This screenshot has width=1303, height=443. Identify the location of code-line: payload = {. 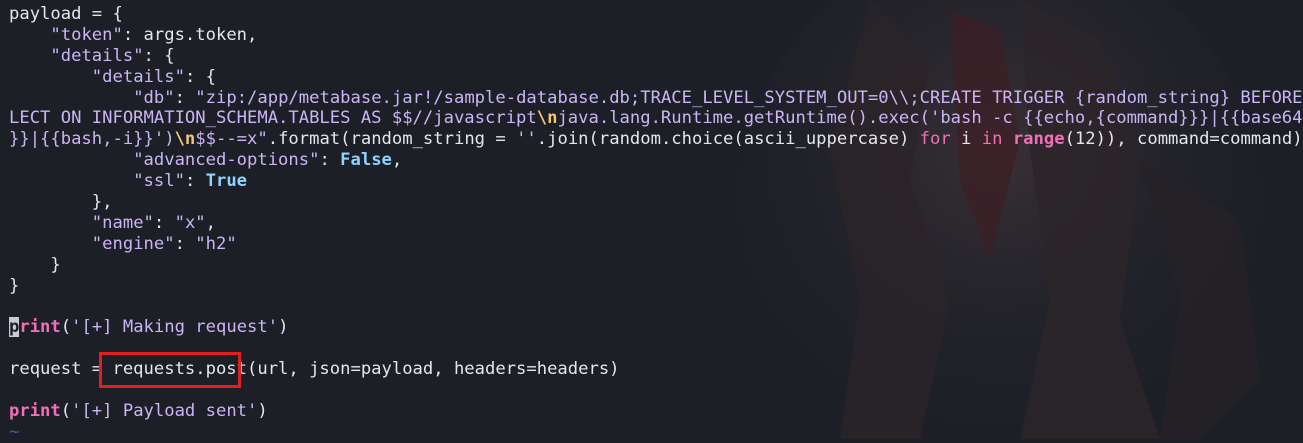
(656, 14).